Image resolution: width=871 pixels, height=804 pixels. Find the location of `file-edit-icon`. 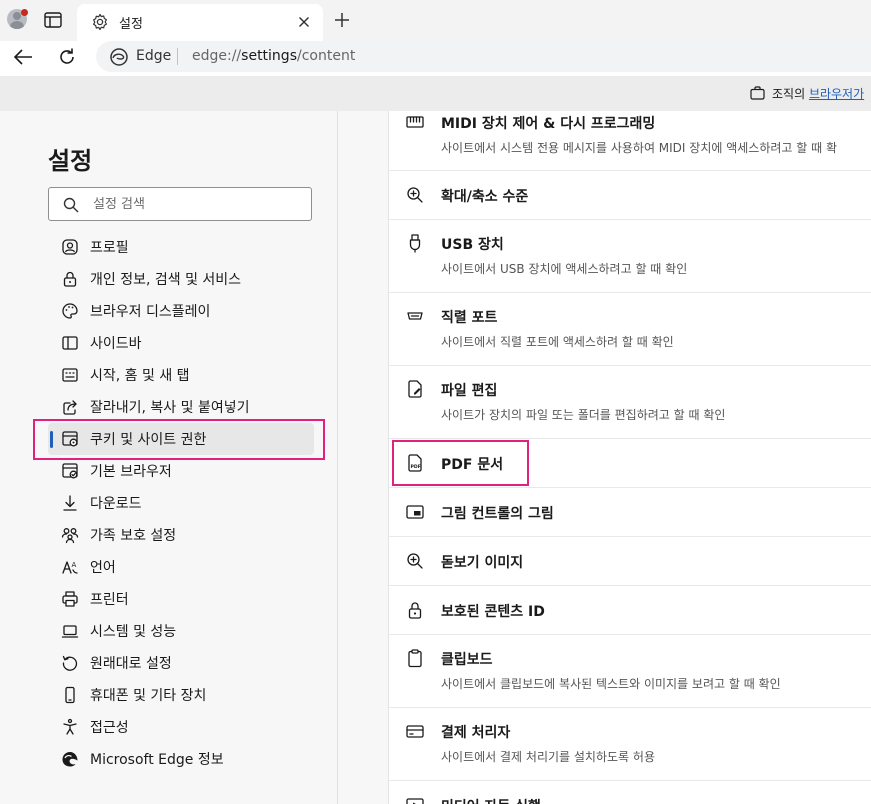

file-edit-icon is located at coordinates (415, 389).